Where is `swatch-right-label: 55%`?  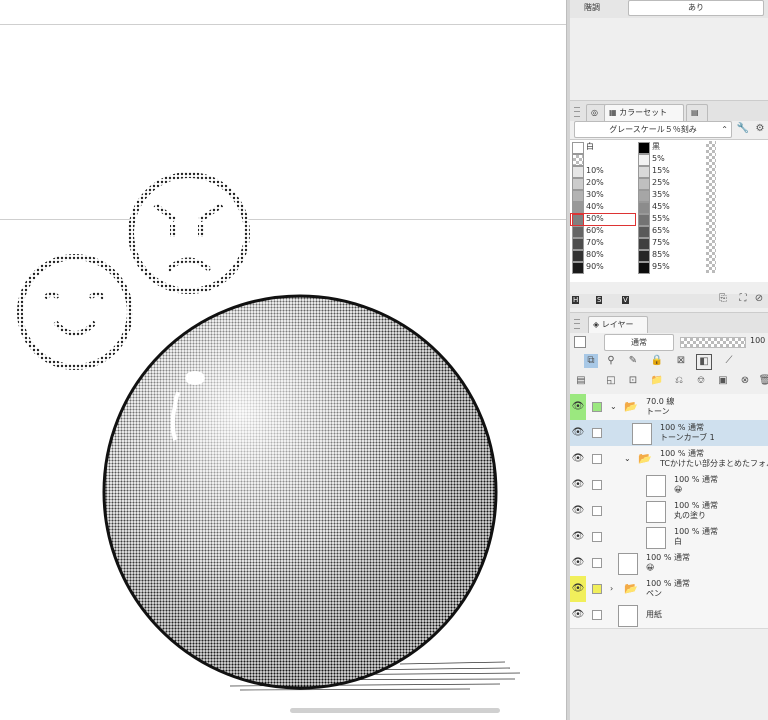
swatch-right-label: 55% is located at coordinates (661, 218).